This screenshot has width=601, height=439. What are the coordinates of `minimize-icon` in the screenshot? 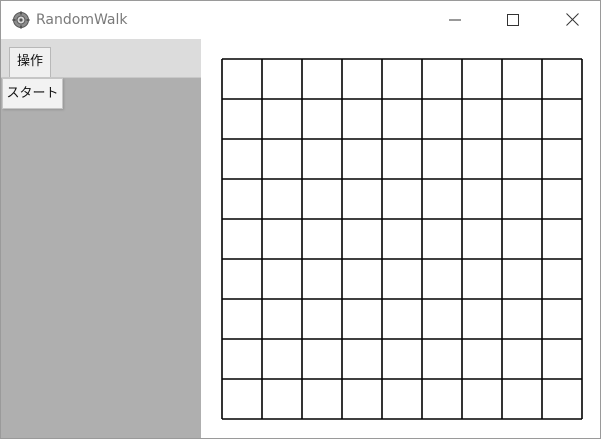 It's located at (455, 20).